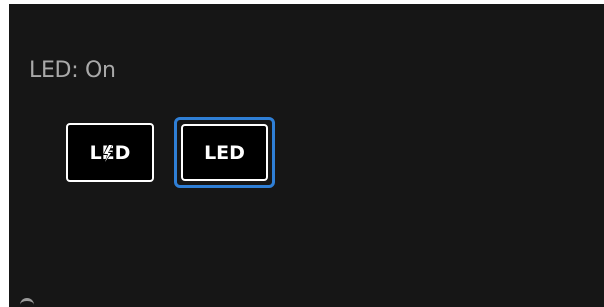 This screenshot has width=604, height=307. I want to click on partial-glyph, so click(27, 302).